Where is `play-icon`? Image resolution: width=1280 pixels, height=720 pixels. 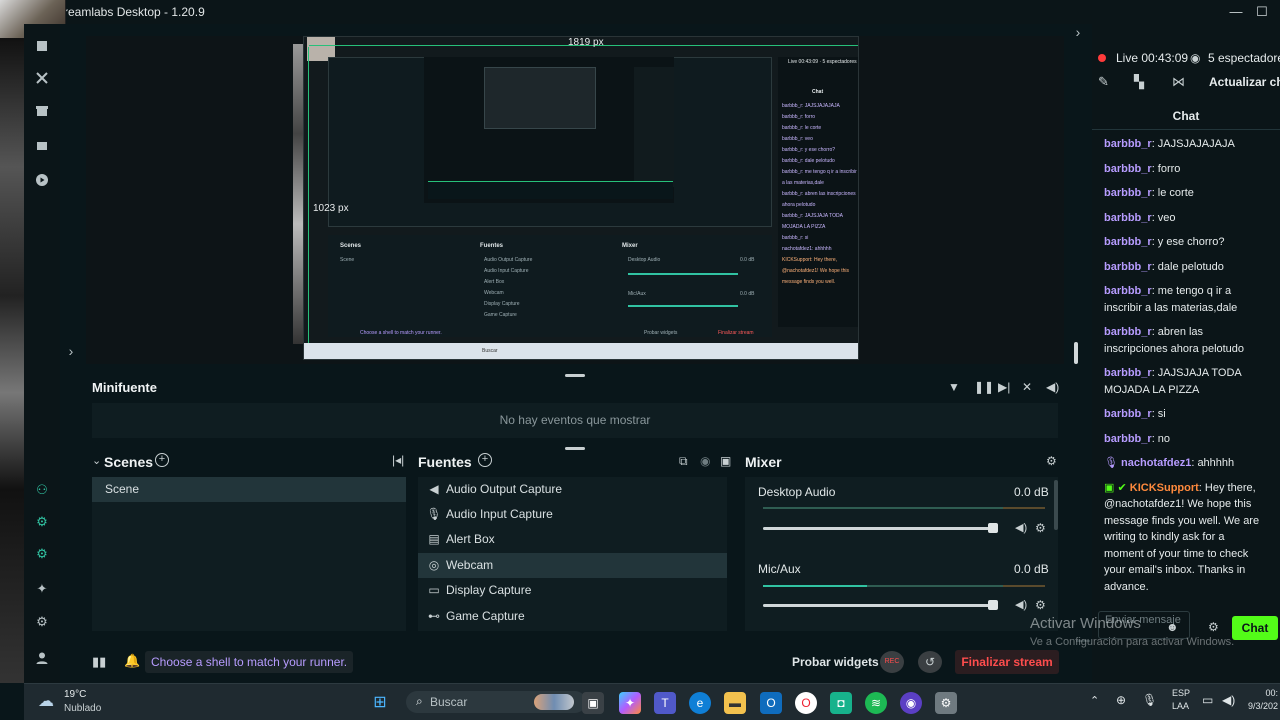
play-icon is located at coordinates (42, 179).